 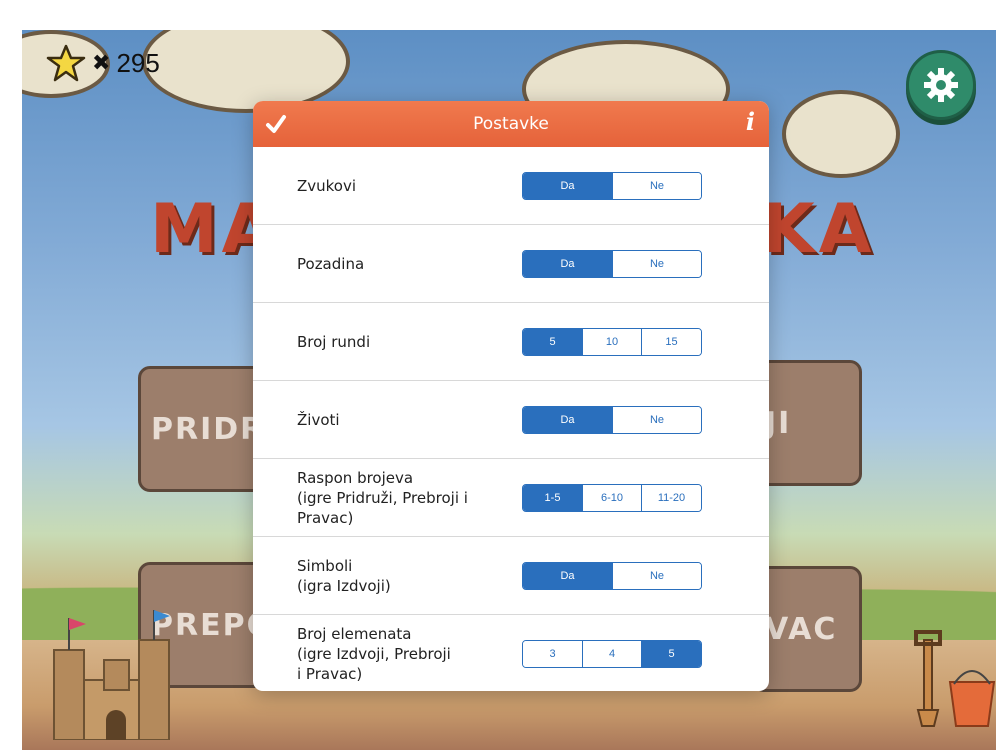 I want to click on setting-row-pozadina: Pozadina Da Ne, so click(x=511, y=264).